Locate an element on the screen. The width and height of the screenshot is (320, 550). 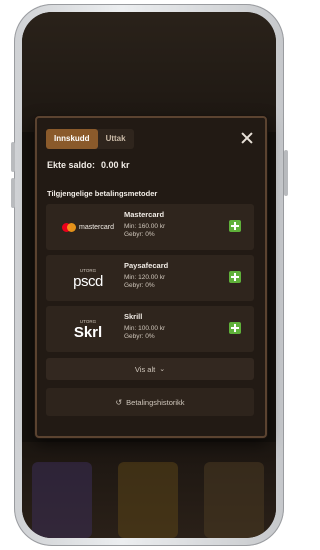
paysafecard-logo: UTORG pscd is located at coordinates (88, 278).